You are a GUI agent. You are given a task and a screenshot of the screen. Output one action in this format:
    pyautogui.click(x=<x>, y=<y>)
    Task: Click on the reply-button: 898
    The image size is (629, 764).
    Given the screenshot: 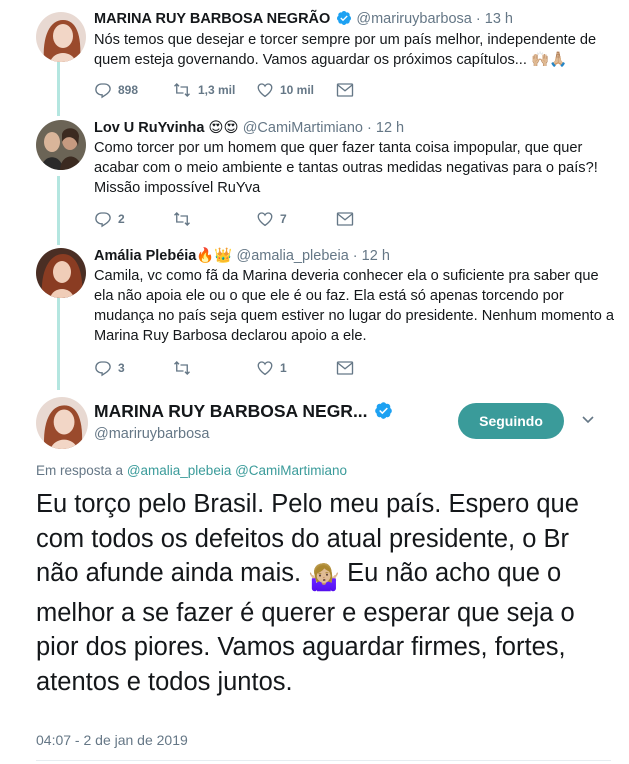 What is the action you would take?
    pyautogui.click(x=133, y=90)
    